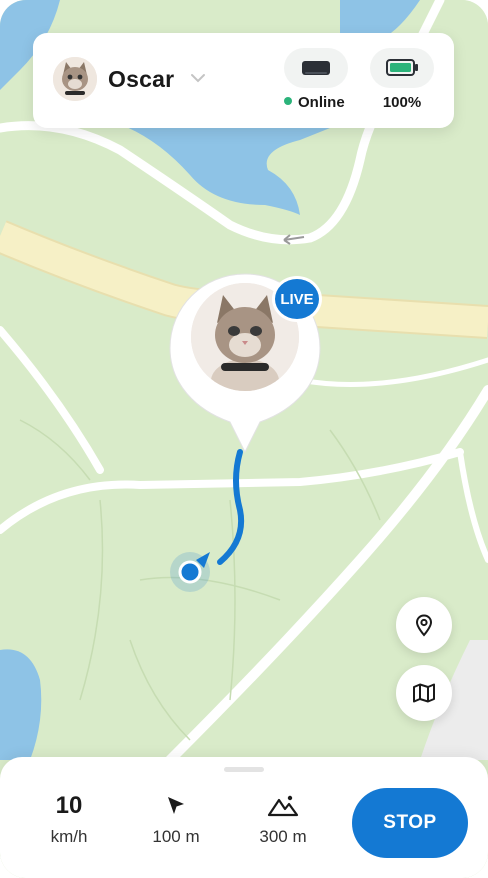  Describe the element at coordinates (410, 823) in the screenshot. I see `stop-tracking-button: STOP` at that location.